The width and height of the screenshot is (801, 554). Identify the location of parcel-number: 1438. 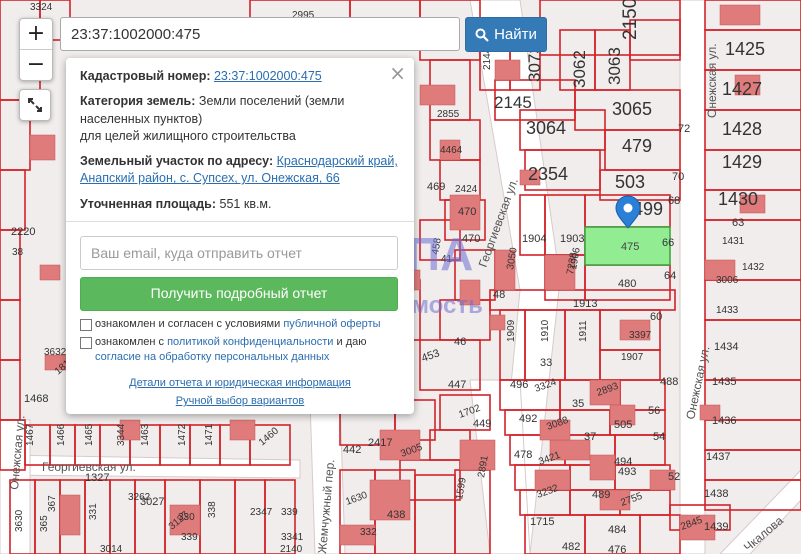
(716, 494).